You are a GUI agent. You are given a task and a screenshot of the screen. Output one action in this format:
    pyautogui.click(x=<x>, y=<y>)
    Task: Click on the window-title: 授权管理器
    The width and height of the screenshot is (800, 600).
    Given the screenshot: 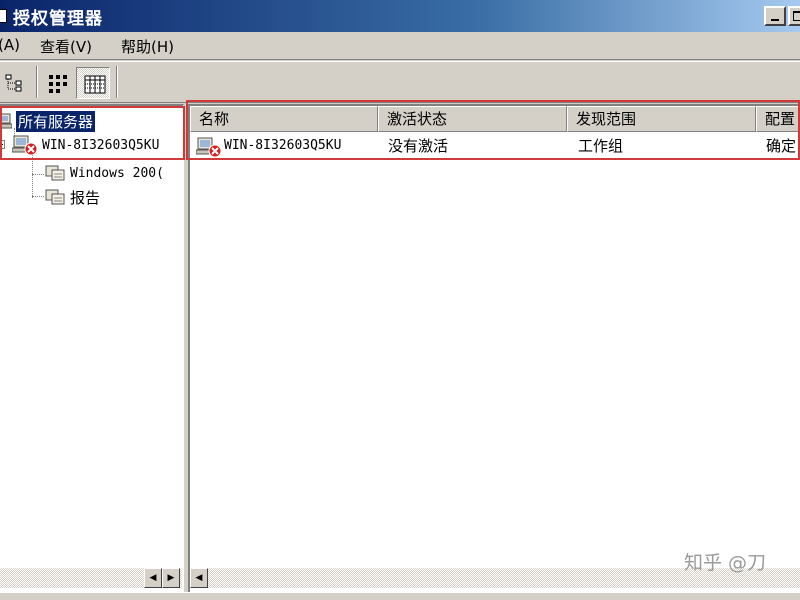 What is the action you would take?
    pyautogui.click(x=58, y=18)
    